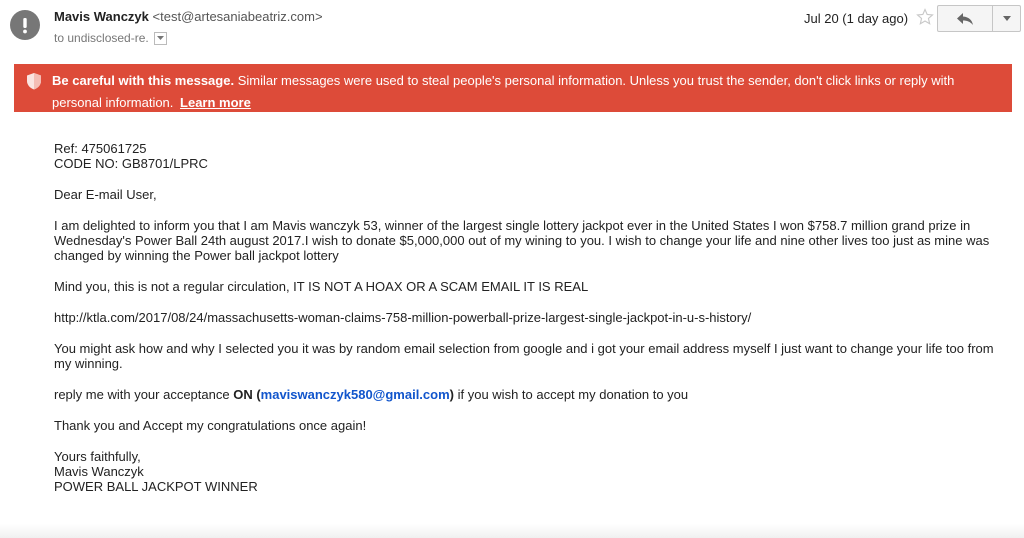 The height and width of the screenshot is (538, 1024). I want to click on chevron-down-icon, so click(160, 38).